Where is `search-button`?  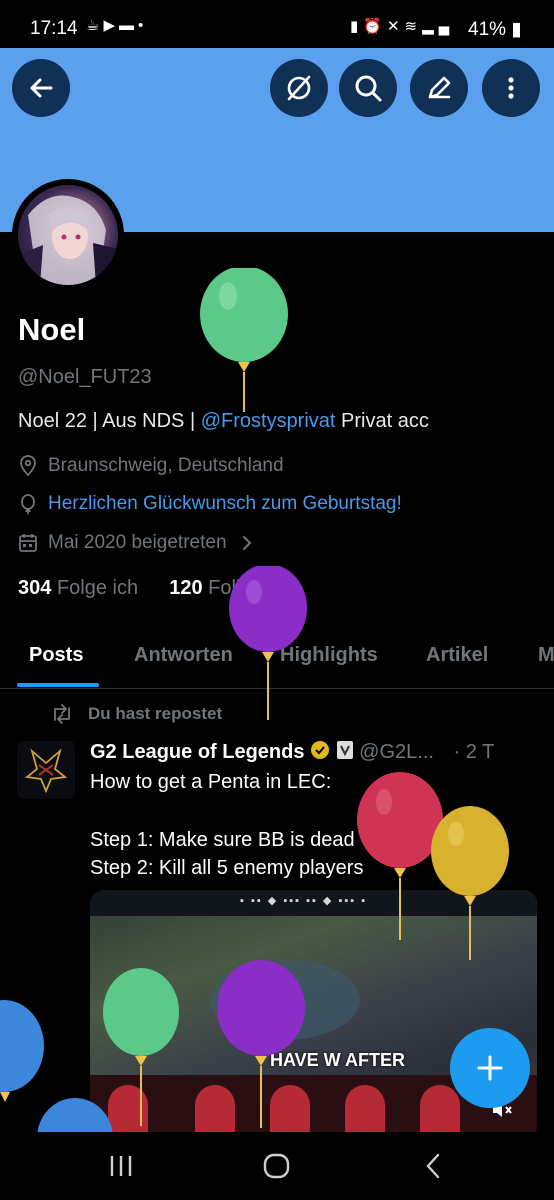 search-button is located at coordinates (368, 88).